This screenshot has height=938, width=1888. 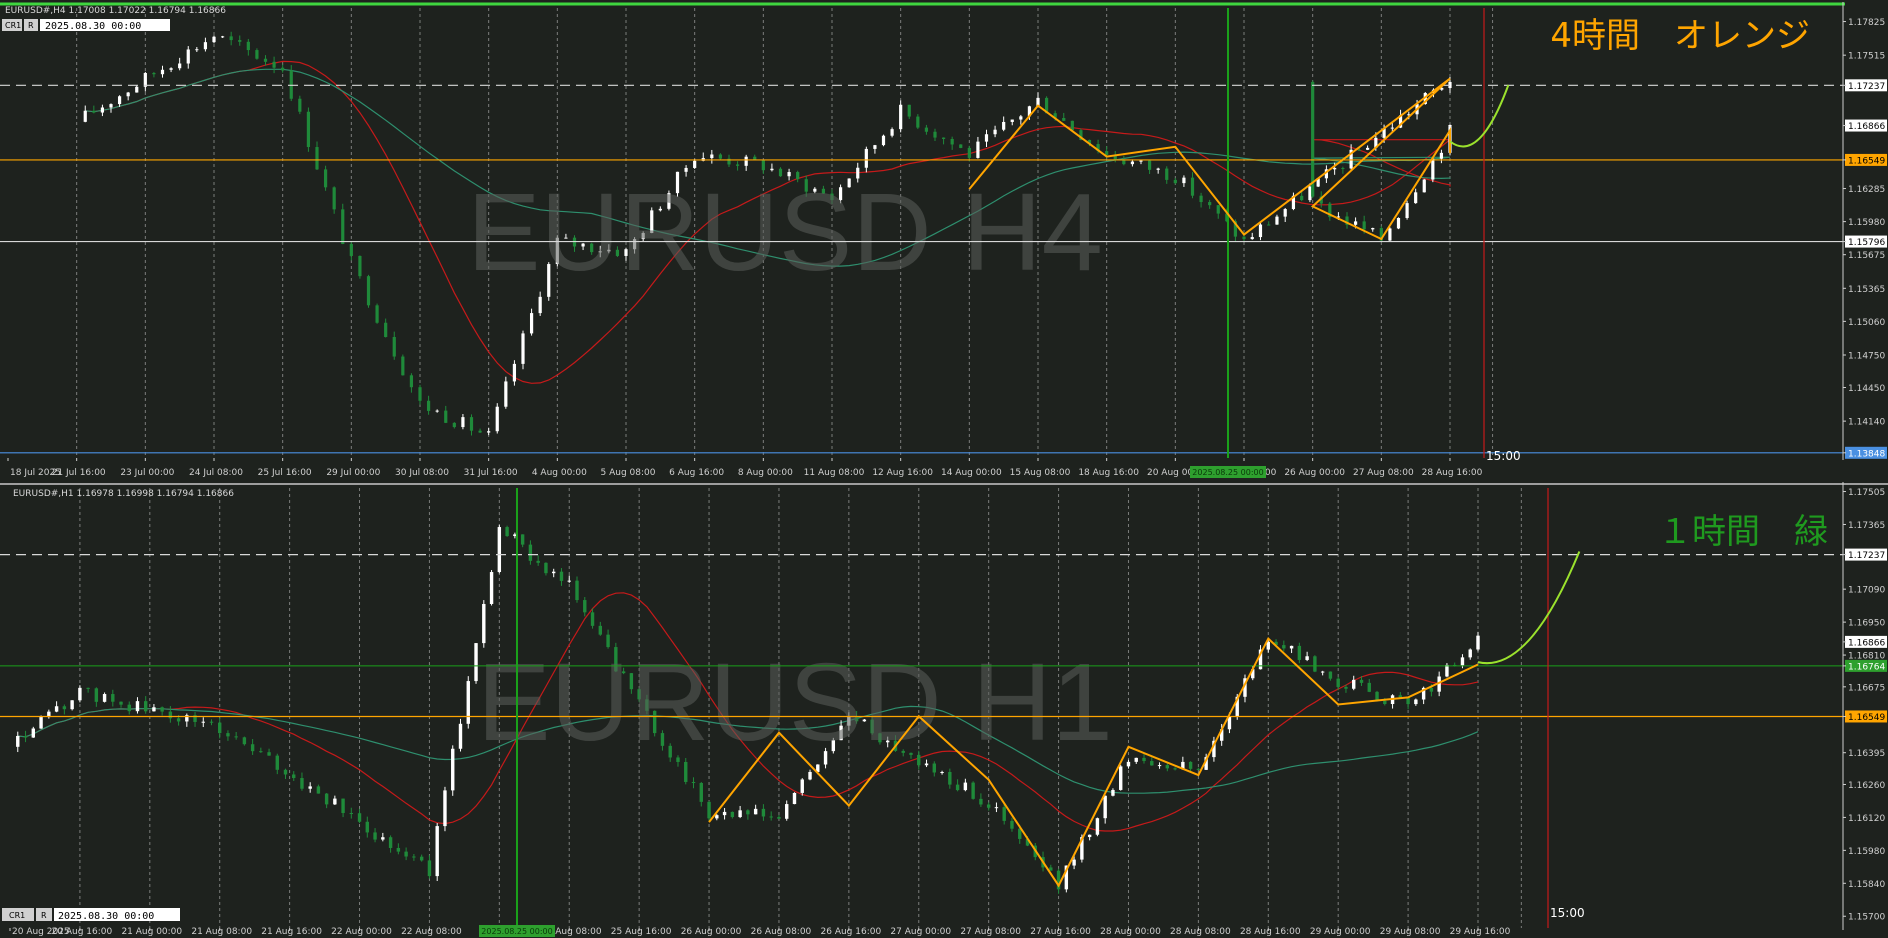 What do you see at coordinates (1314, 473) in the screenshot?
I see `time-label: 26 Aug 00:00` at bounding box center [1314, 473].